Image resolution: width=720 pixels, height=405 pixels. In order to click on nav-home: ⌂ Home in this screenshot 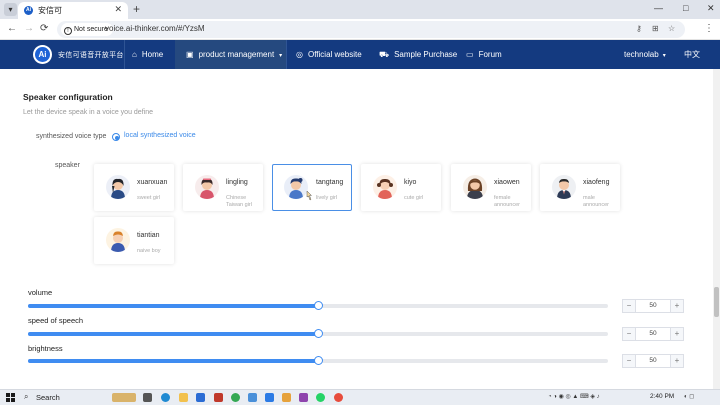, I will do `click(149, 54)`.